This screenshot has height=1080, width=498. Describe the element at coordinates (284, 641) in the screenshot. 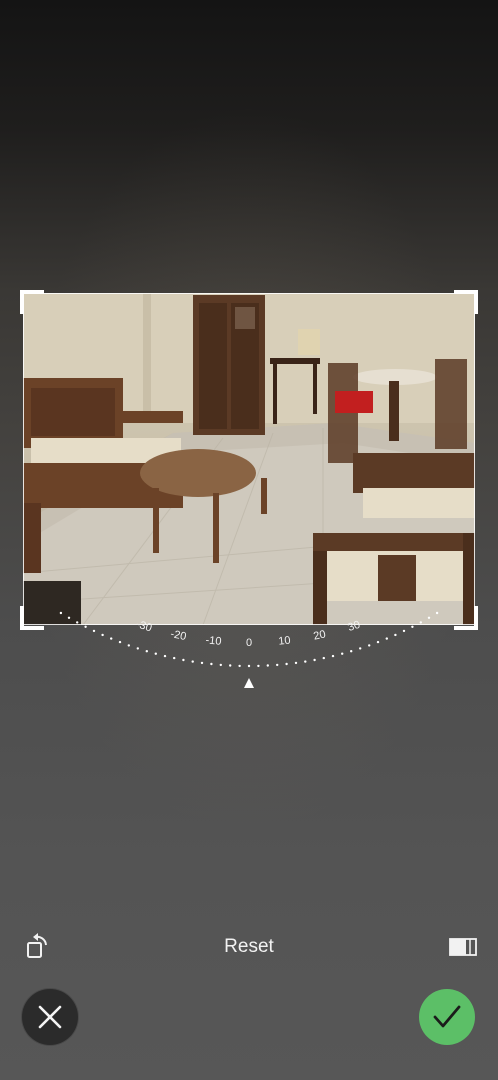

I see `dial-tick-label: 10` at that location.